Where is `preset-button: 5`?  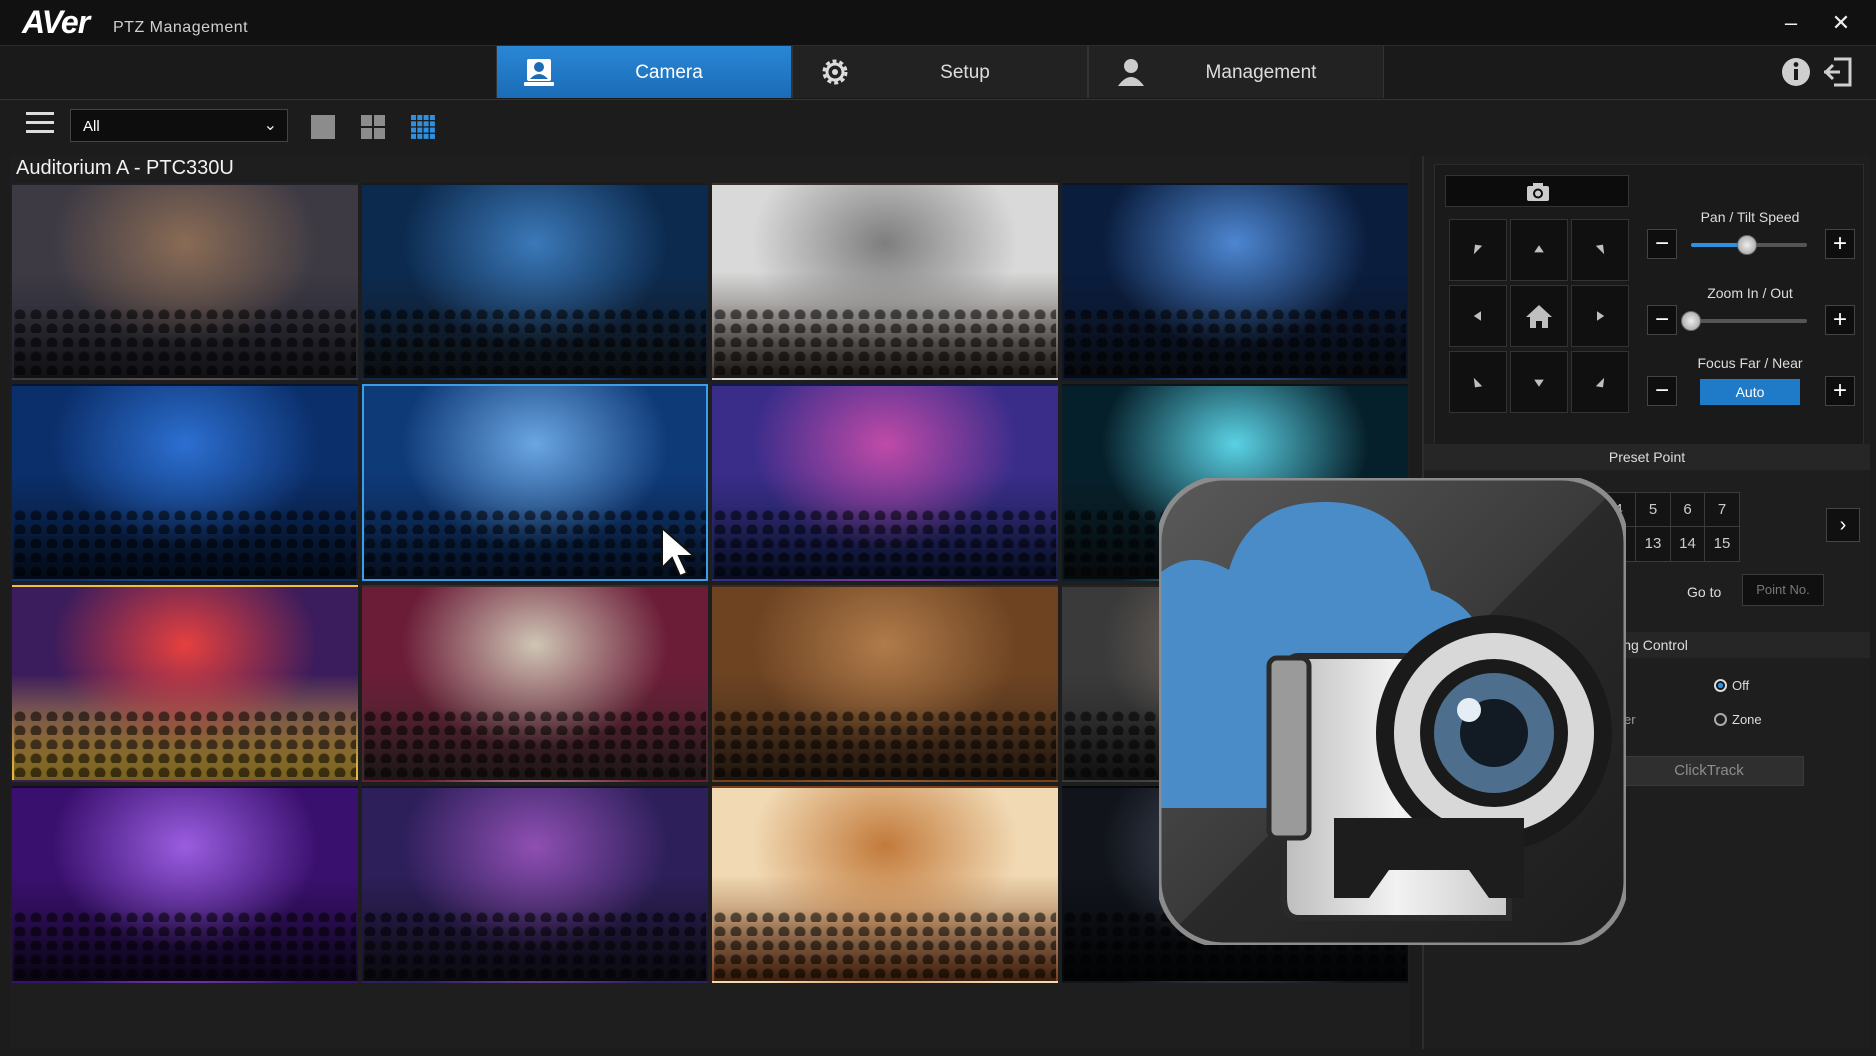
preset-button: 5 is located at coordinates (1653, 510).